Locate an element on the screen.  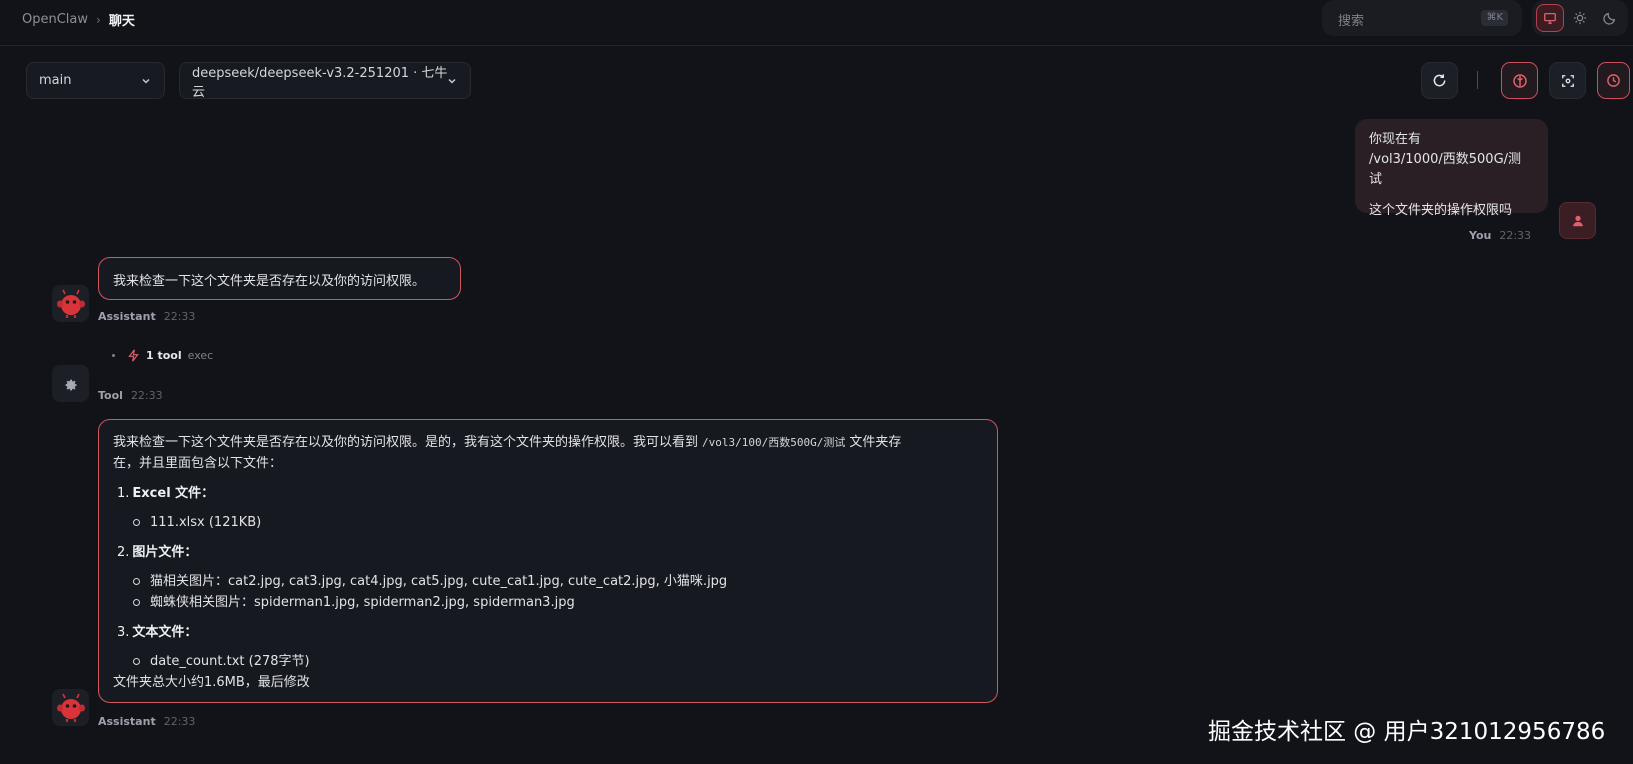
gear-icon is located at coordinates (71, 385).